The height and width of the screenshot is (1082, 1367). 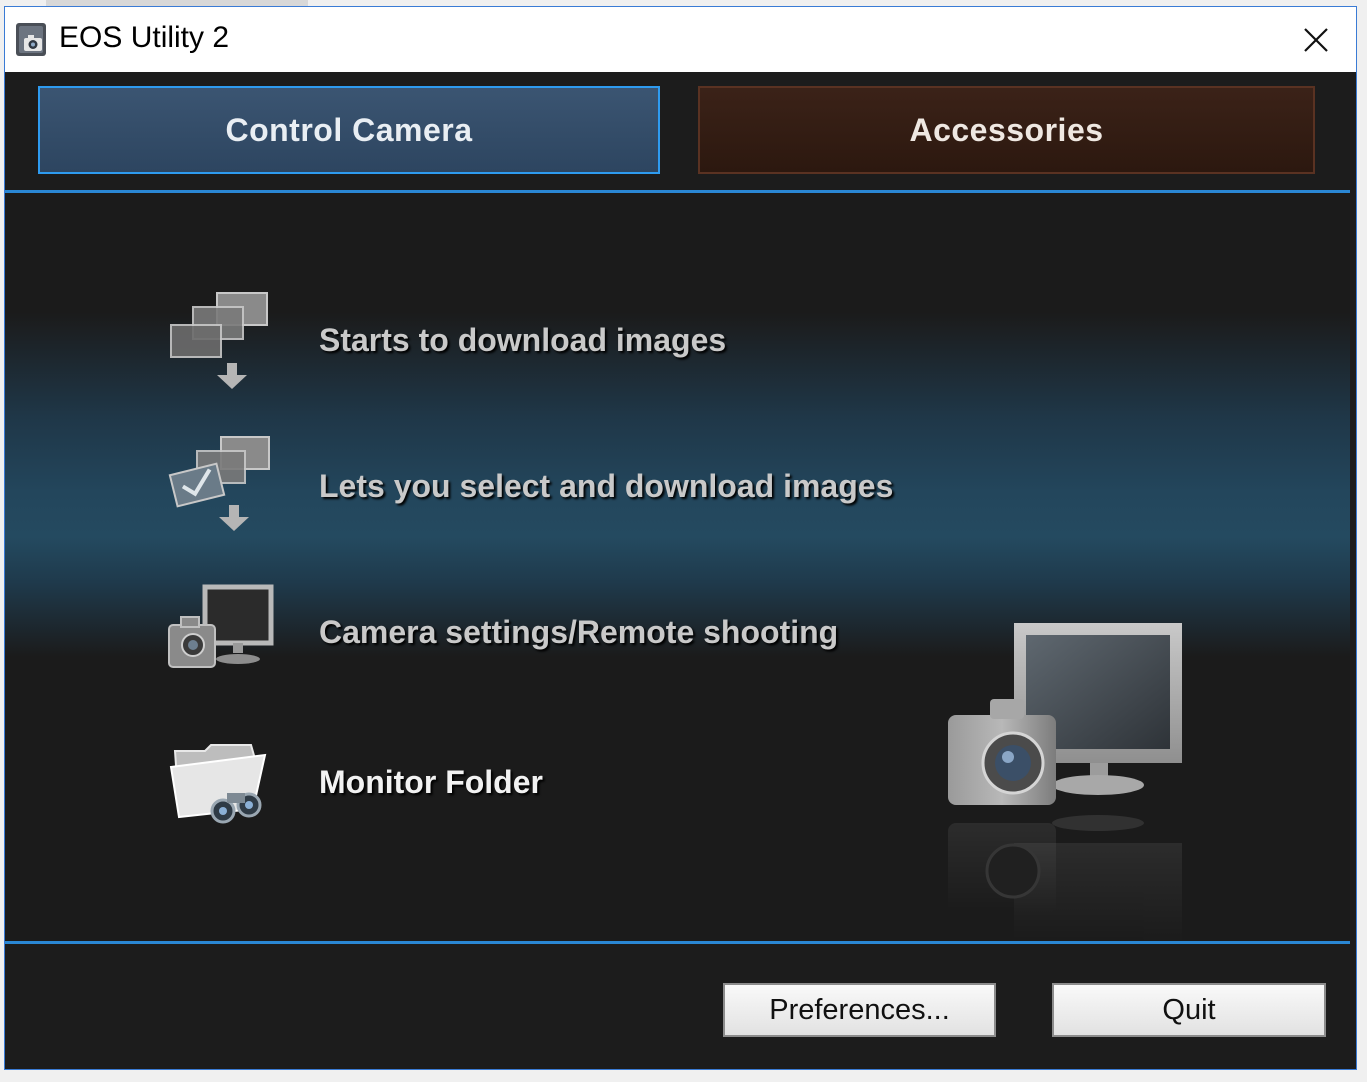 I want to click on menu-item-label: Camera settings/Remote shooting, so click(x=579, y=631).